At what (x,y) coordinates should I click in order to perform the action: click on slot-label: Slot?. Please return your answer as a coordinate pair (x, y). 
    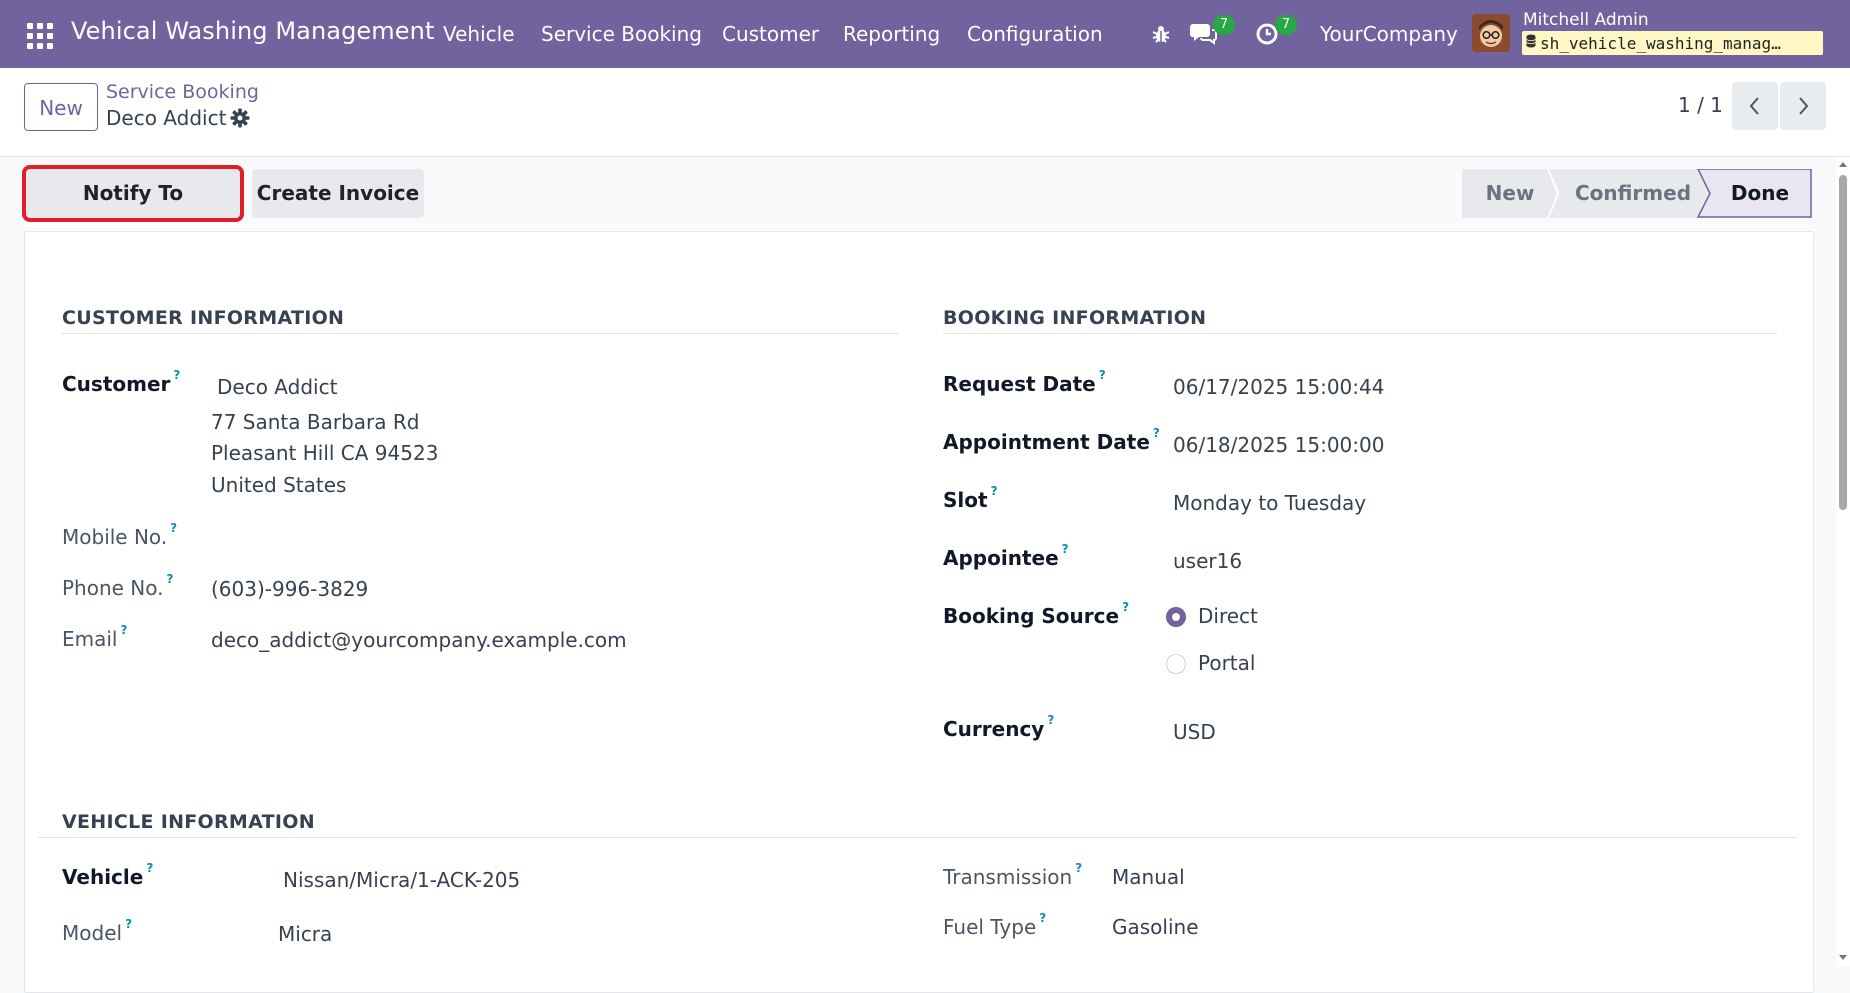
    Looking at the image, I should click on (970, 498).